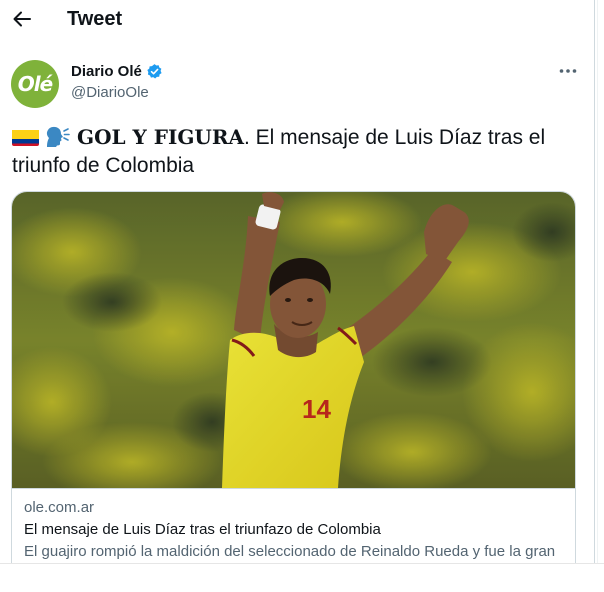 Image resolution: width=604 pixels, height=592 pixels. Describe the element at coordinates (103, 165) in the screenshot. I see `tweet-text-line2: triunfo de Colombia` at that location.